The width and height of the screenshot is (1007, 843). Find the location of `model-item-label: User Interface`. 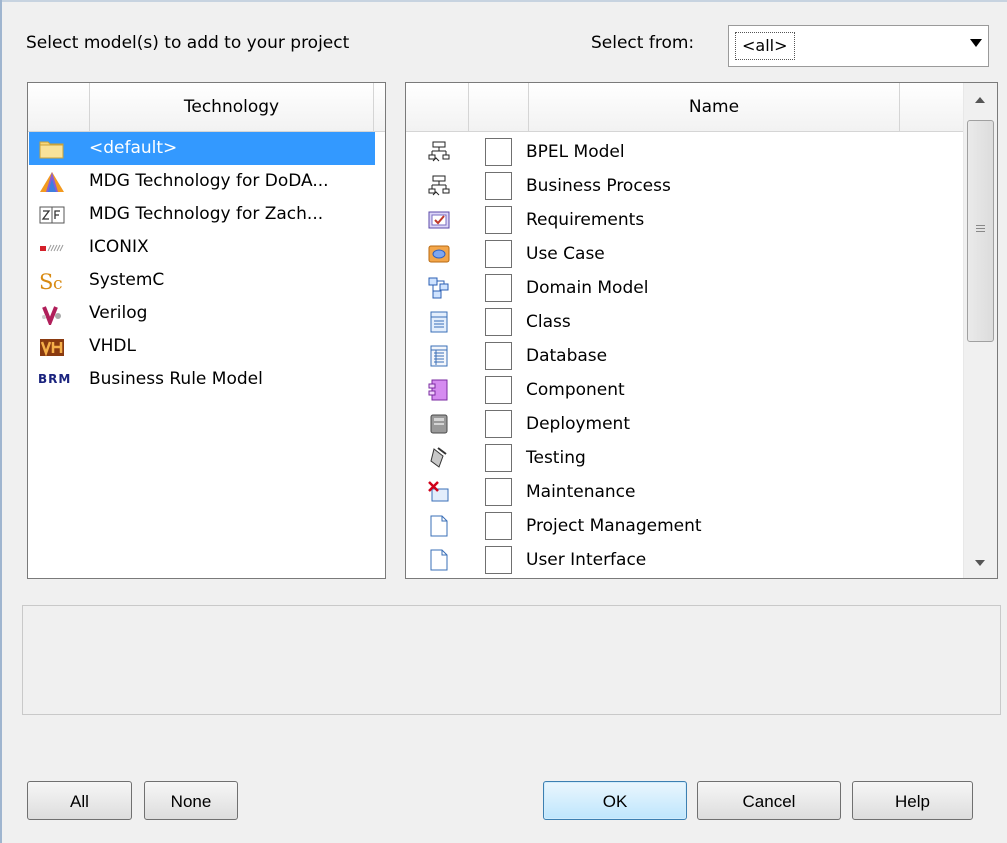

model-item-label: User Interface is located at coordinates (586, 560).